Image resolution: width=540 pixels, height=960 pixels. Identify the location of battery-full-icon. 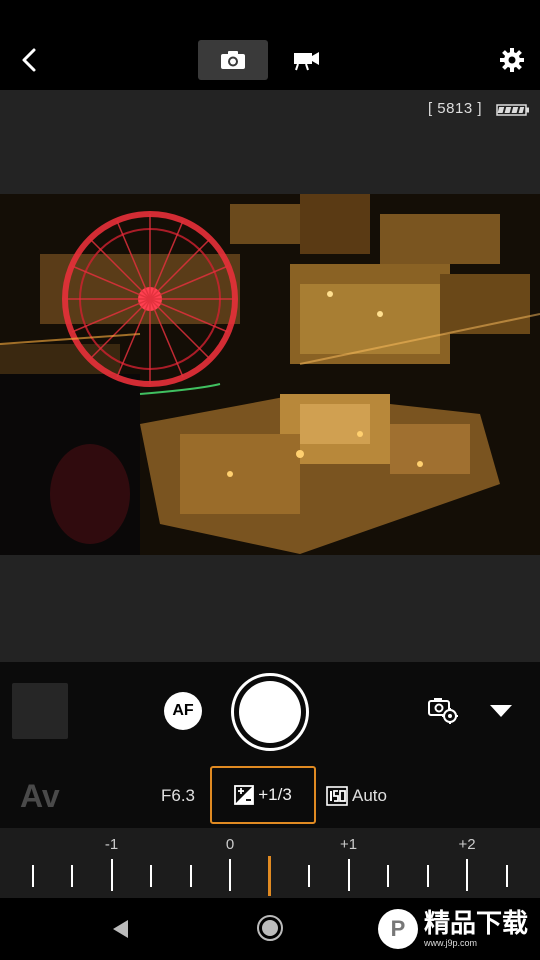
(512, 110).